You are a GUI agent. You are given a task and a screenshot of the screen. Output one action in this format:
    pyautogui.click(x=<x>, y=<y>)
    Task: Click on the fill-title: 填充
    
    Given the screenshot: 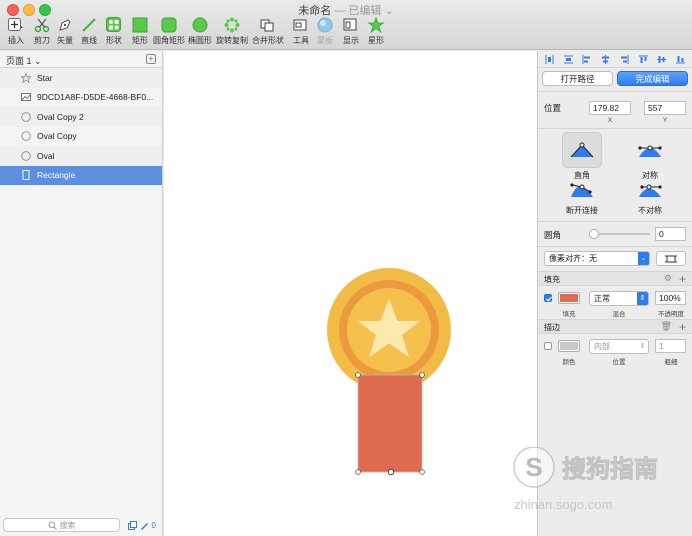 What is the action you would take?
    pyautogui.click(x=552, y=279)
    